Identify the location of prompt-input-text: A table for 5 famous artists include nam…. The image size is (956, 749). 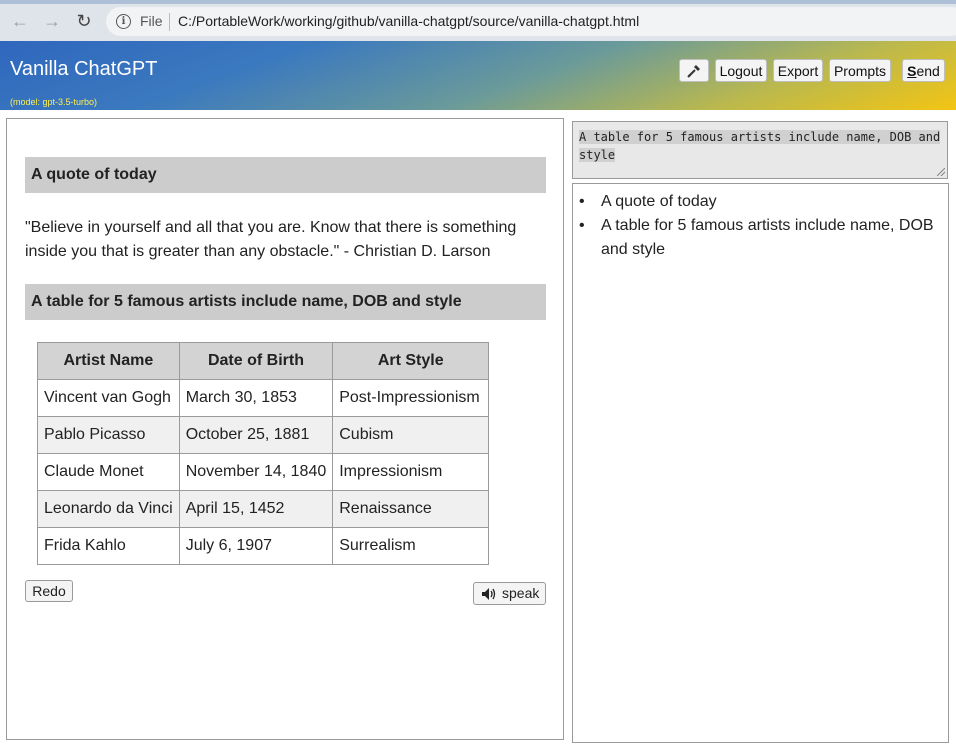
(760, 146).